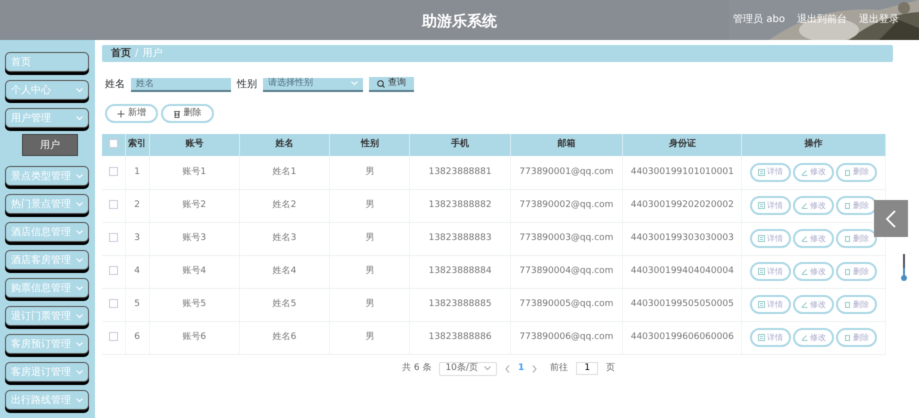 The width and height of the screenshot is (919, 418). I want to click on search-icon, so click(381, 84).